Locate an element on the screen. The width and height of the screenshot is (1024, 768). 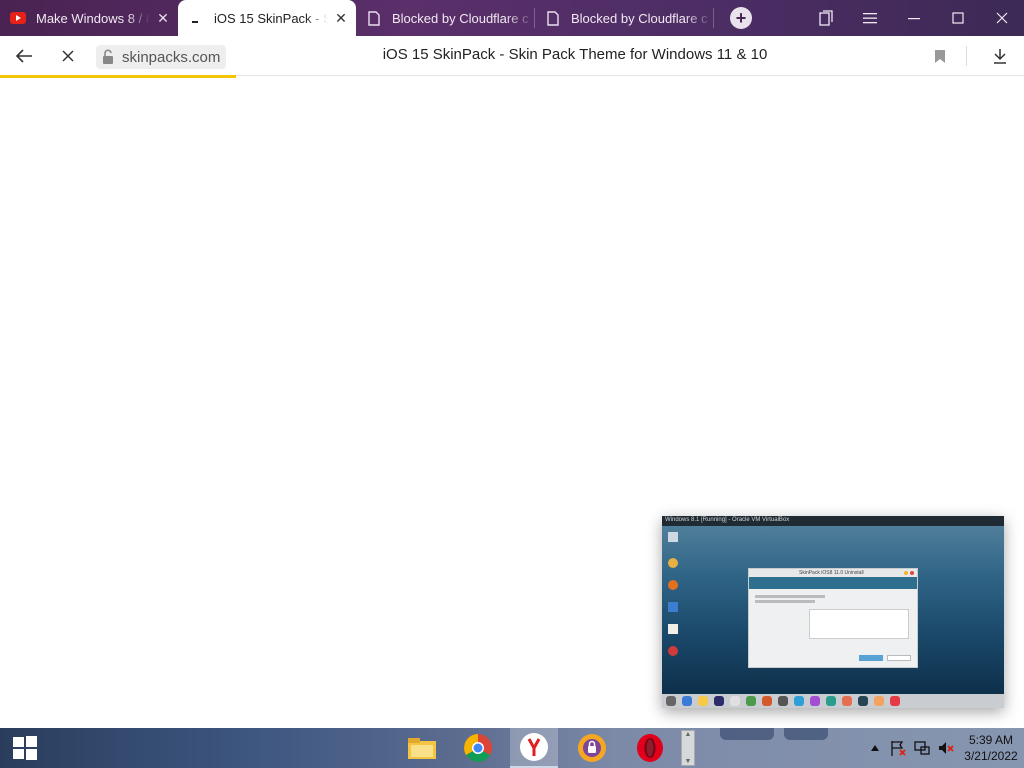
toolbar-divider is located at coordinates (966, 56).